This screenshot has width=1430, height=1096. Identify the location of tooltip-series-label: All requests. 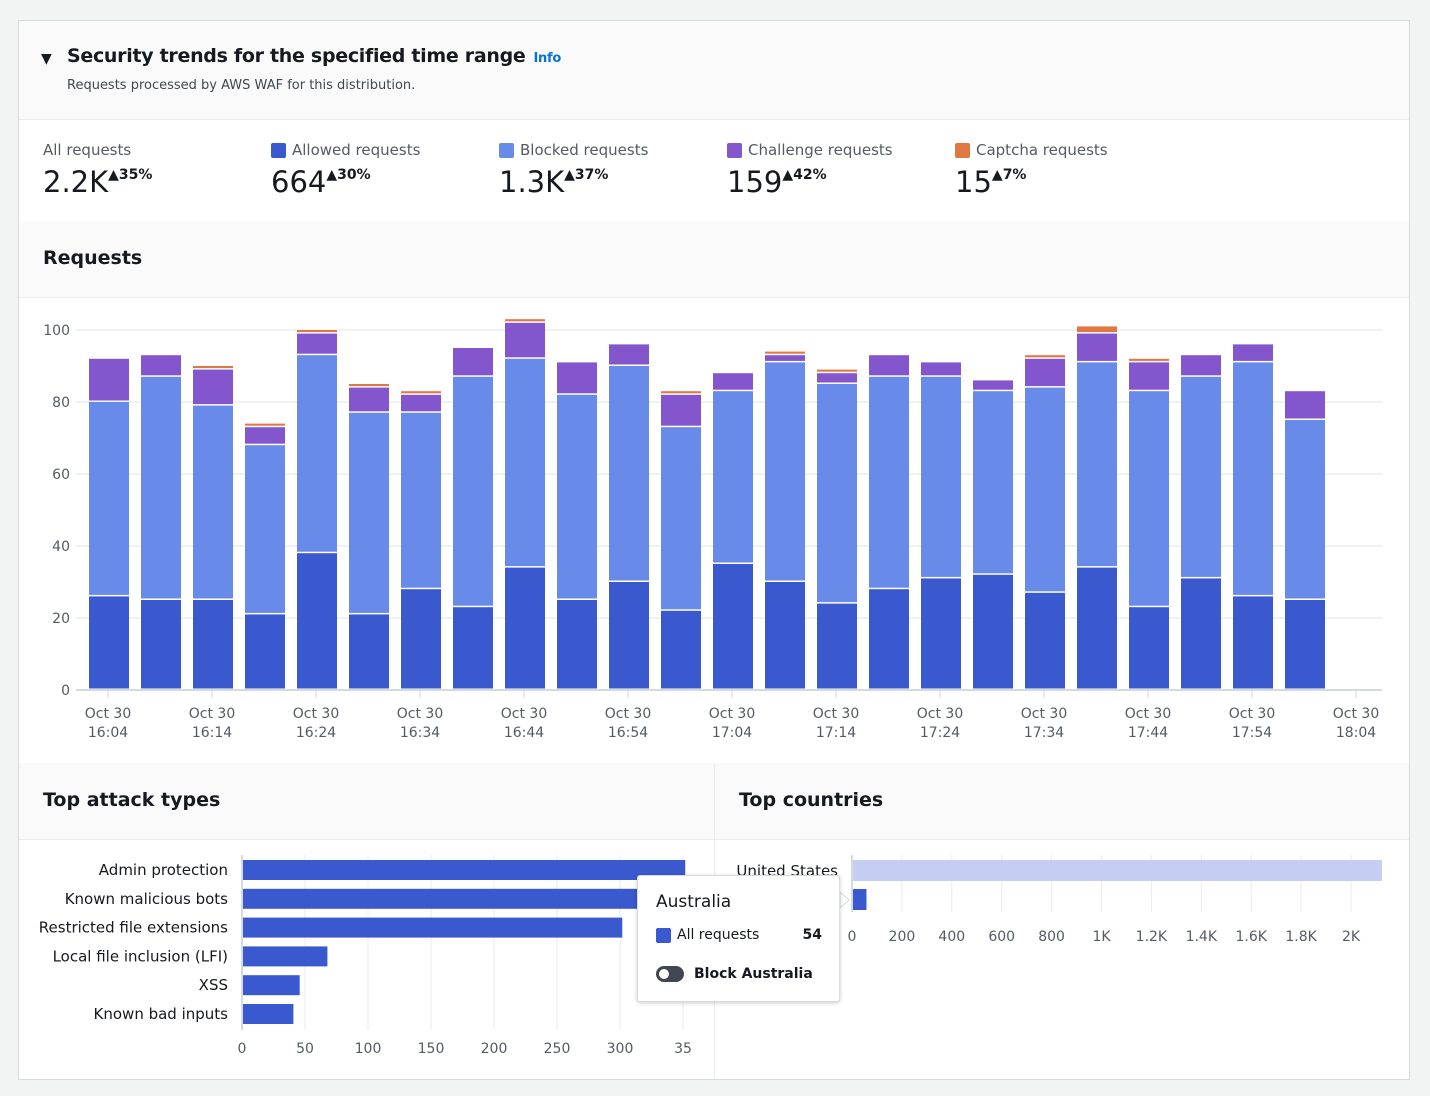
(718, 935).